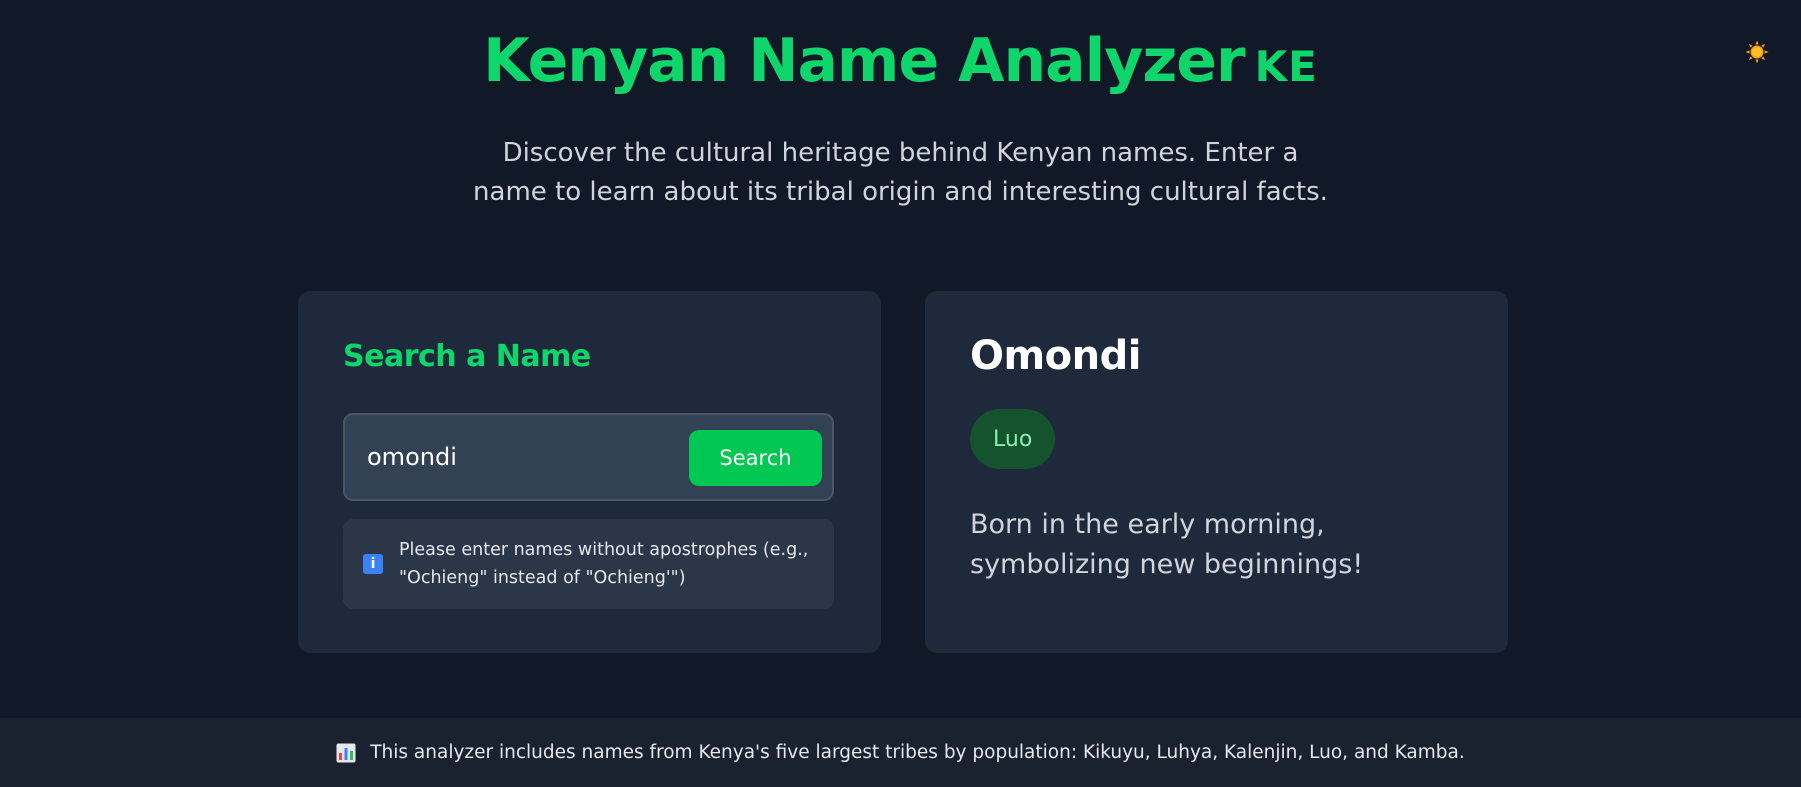 Image resolution: width=1801 pixels, height=787 pixels. Describe the element at coordinates (1055, 356) in the screenshot. I see `result-name: Omondi` at that location.